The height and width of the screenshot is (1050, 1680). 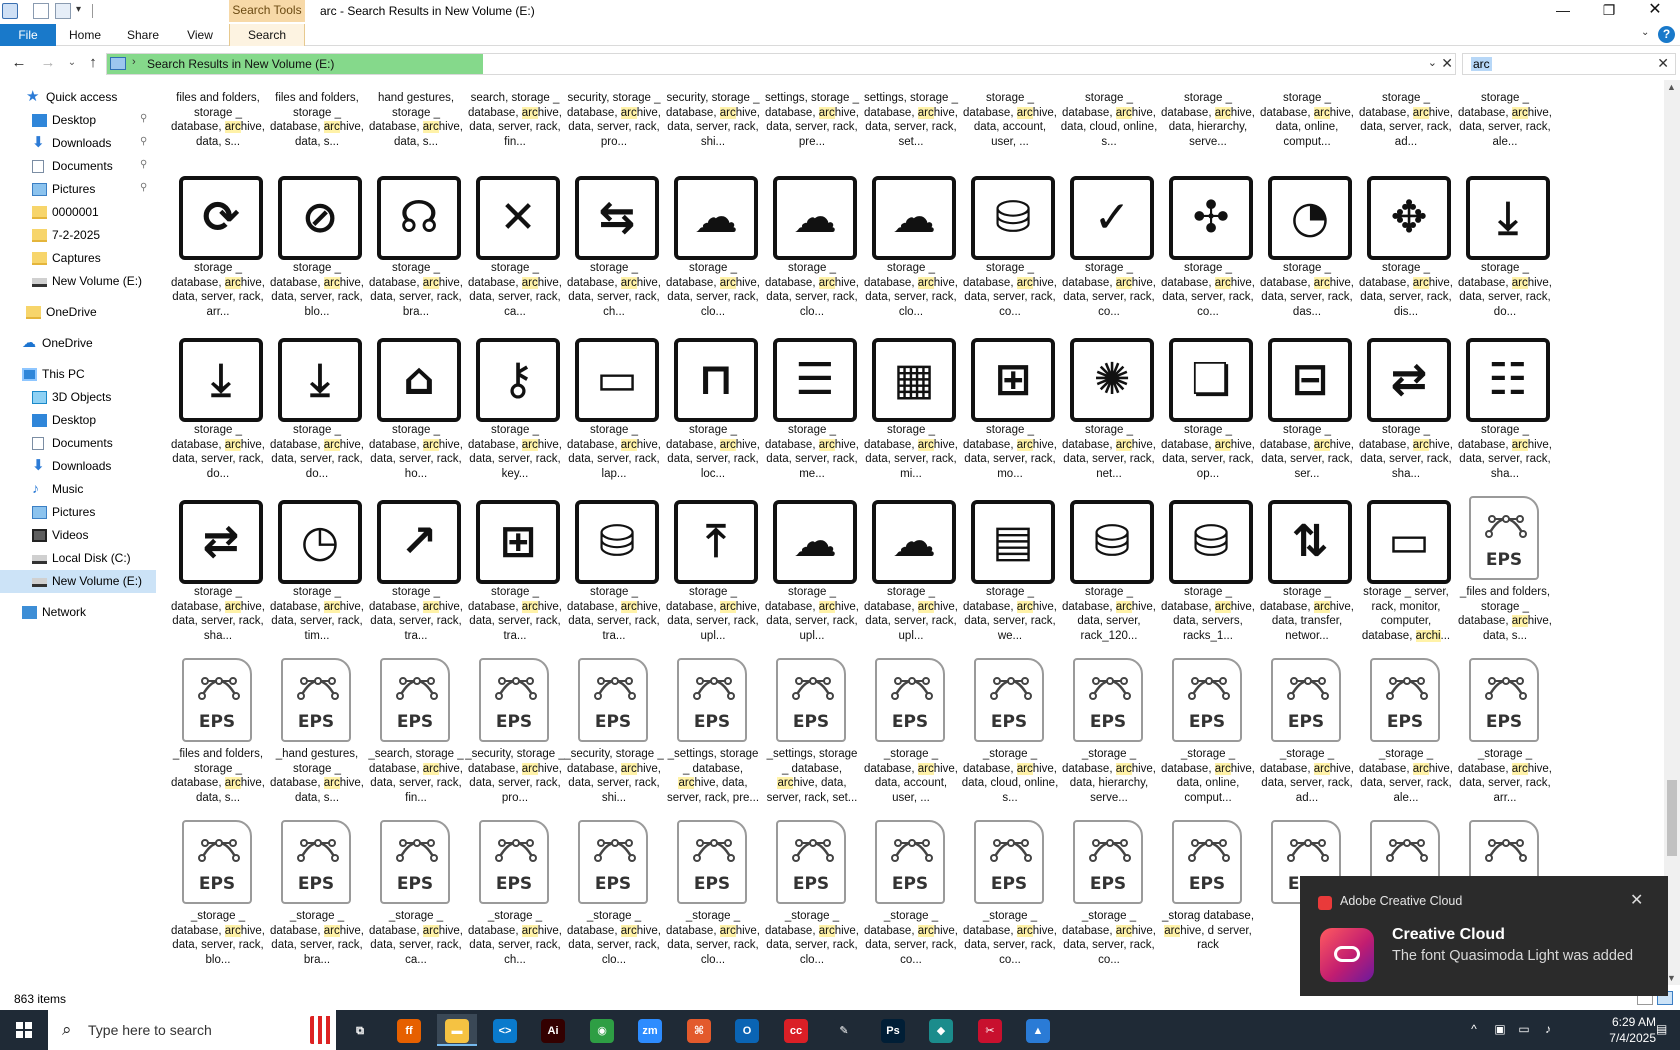 I want to click on app-orange-taskbar-icon: ⌘, so click(x=699, y=1030).